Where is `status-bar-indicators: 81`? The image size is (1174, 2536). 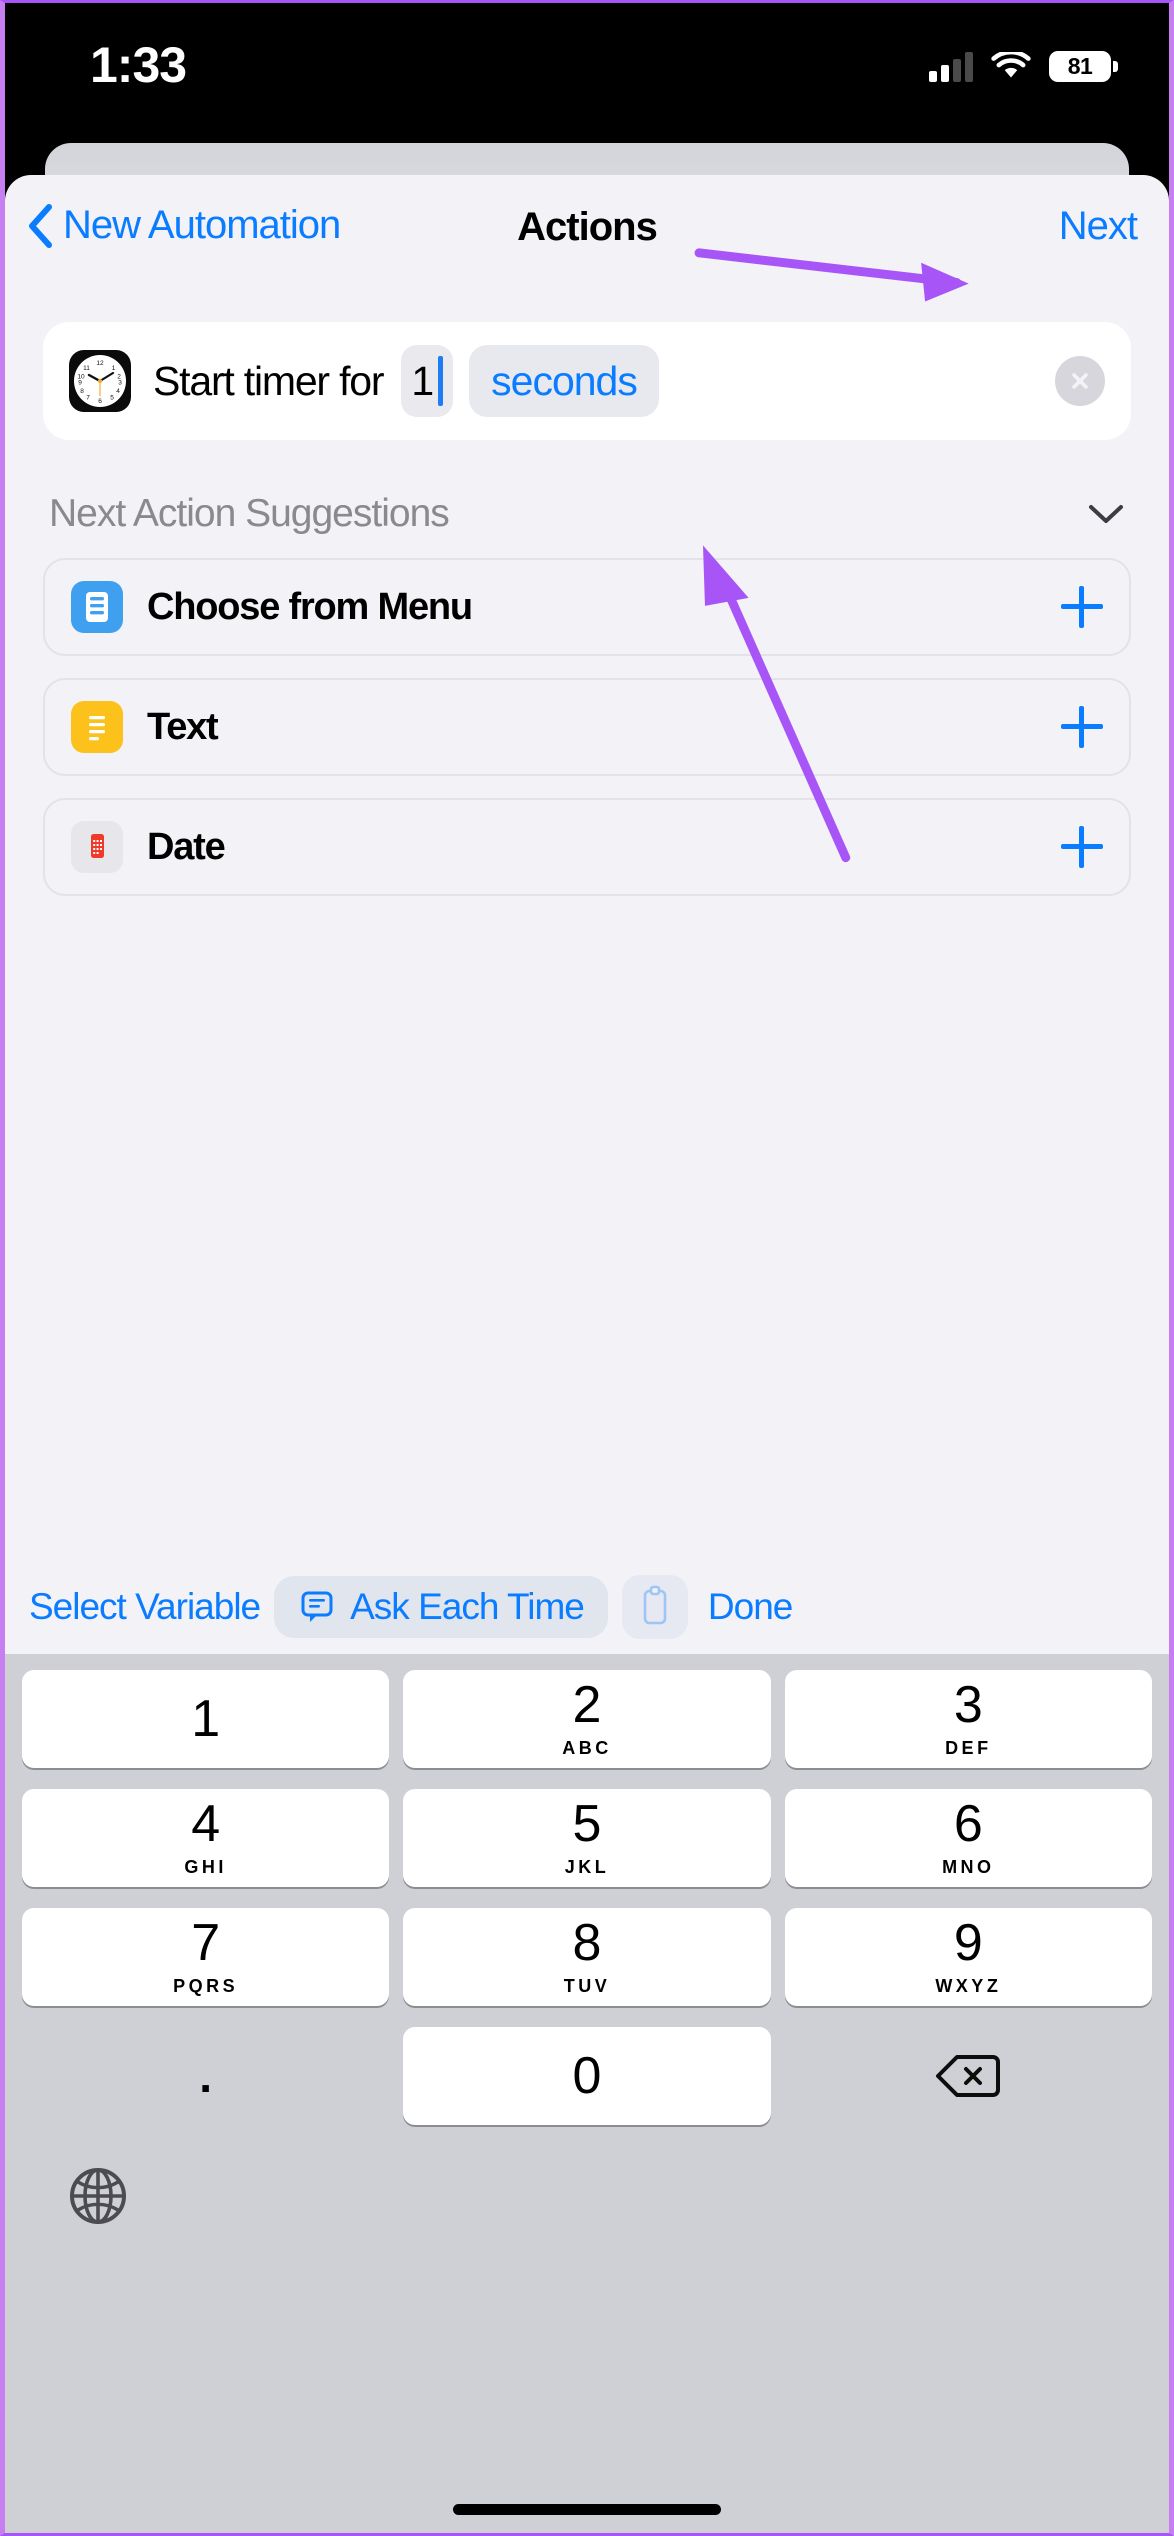 status-bar-indicators: 81 is located at coordinates (1023, 66).